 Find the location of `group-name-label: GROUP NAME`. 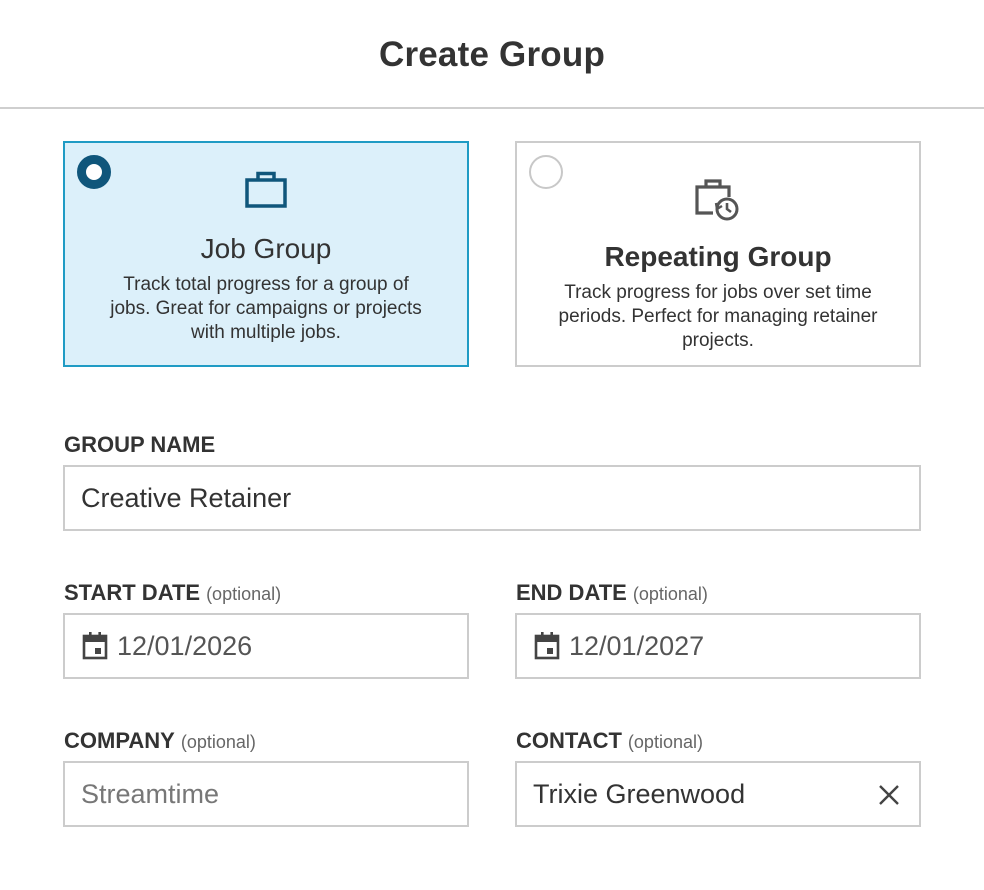

group-name-label: GROUP NAME is located at coordinates (139, 445).